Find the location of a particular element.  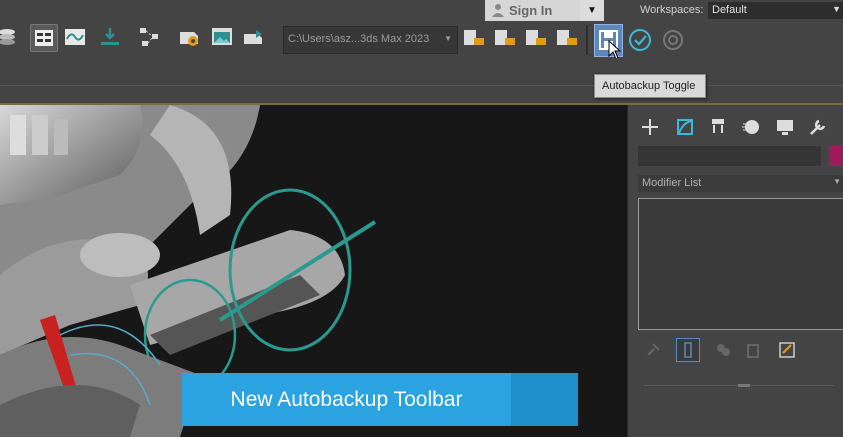

ribbon-area is located at coordinates (421, 81).